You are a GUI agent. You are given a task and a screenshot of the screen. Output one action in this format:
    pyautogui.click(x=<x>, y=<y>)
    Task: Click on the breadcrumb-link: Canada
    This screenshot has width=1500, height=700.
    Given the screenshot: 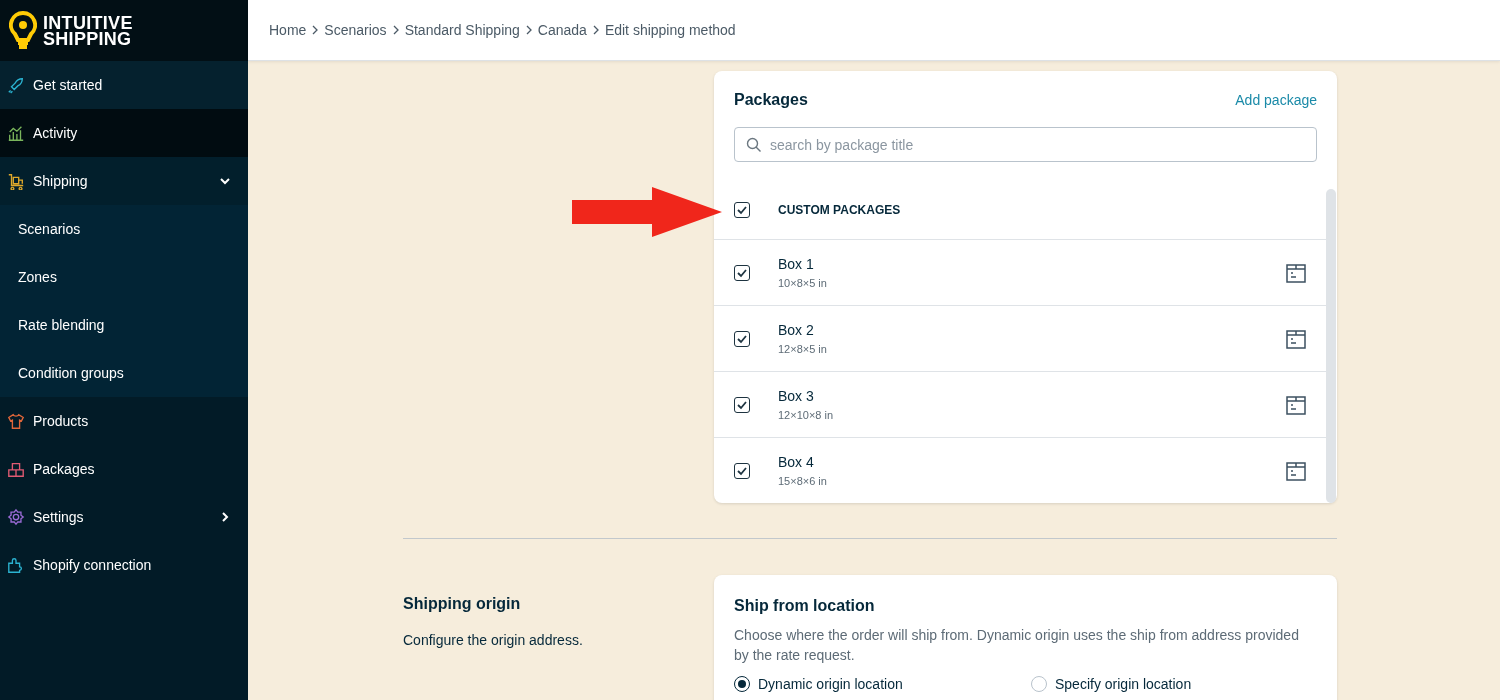 What is the action you would take?
    pyautogui.click(x=562, y=30)
    